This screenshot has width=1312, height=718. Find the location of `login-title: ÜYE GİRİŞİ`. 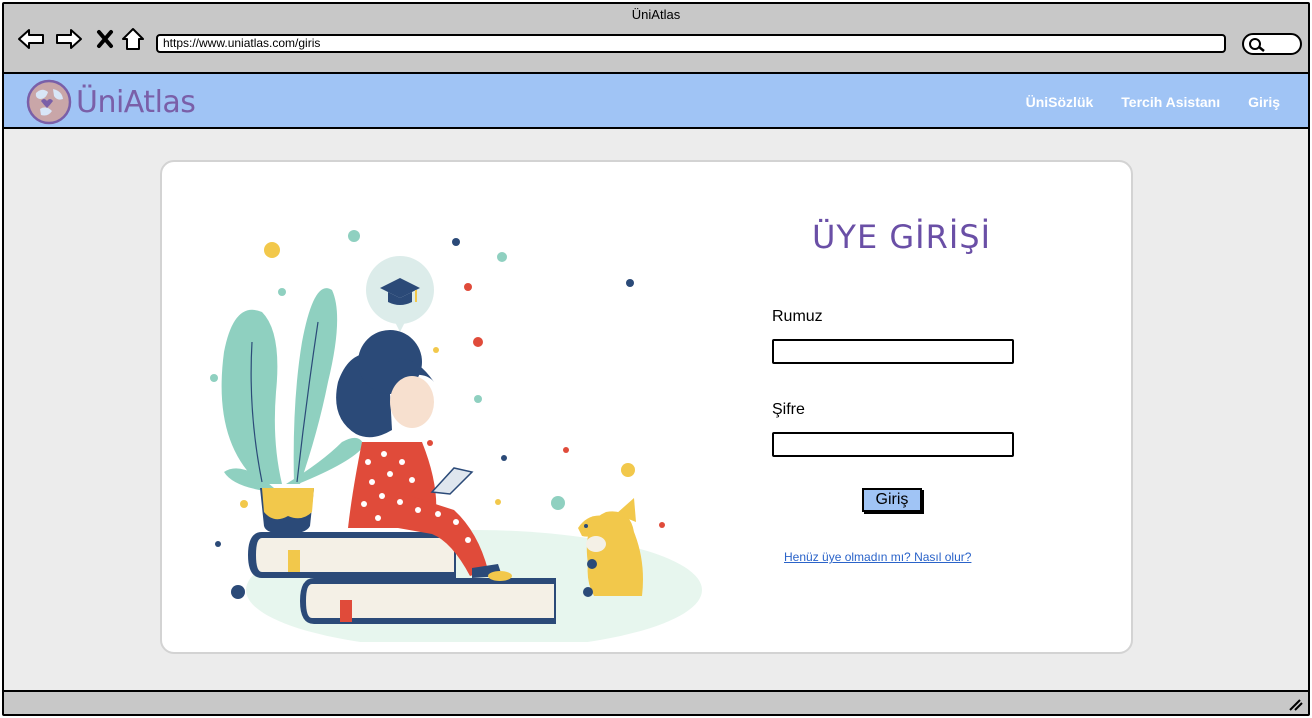

login-title: ÜYE GİRİŞİ is located at coordinates (902, 237).